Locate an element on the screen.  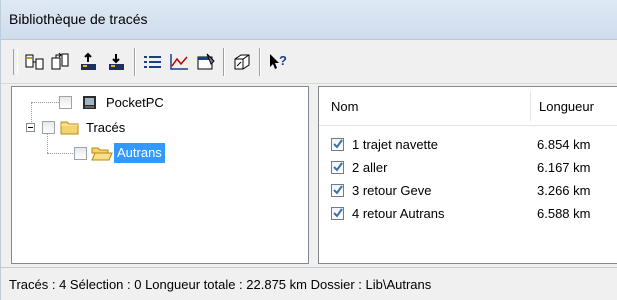
column-header-length: Longueur is located at coordinates (566, 106).